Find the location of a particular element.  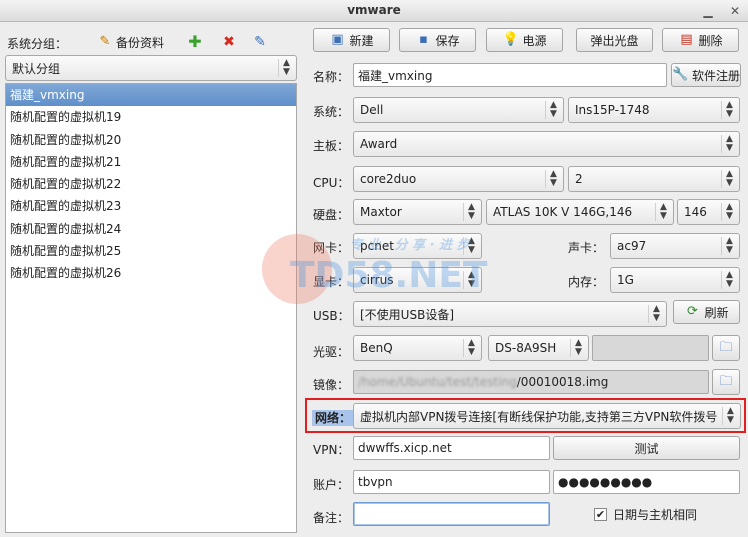

close-icon: ✕ is located at coordinates (735, 11).